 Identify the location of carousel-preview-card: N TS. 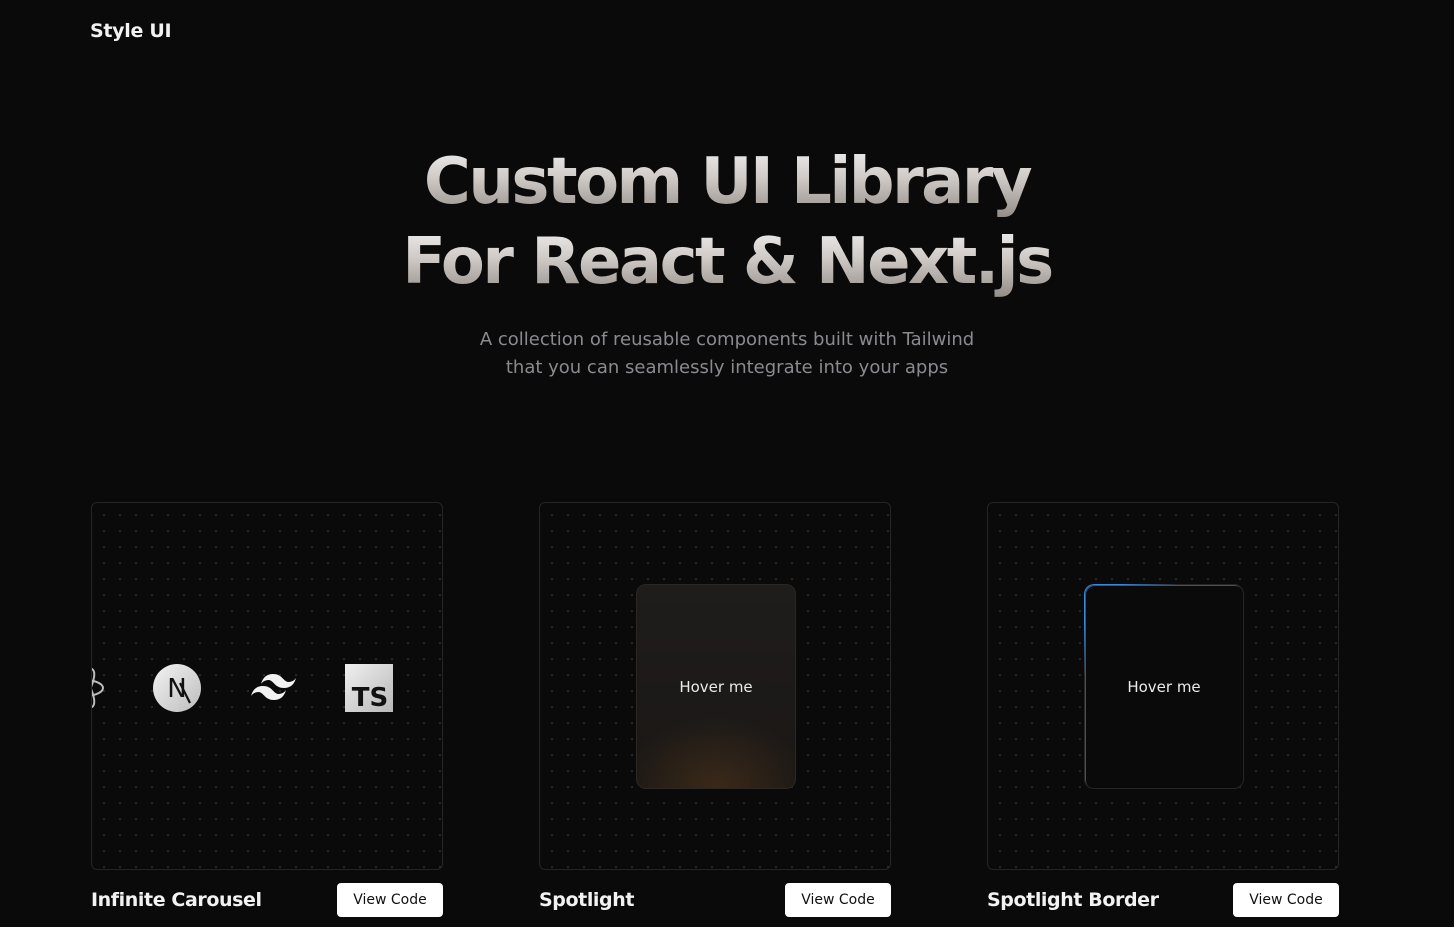
(267, 686).